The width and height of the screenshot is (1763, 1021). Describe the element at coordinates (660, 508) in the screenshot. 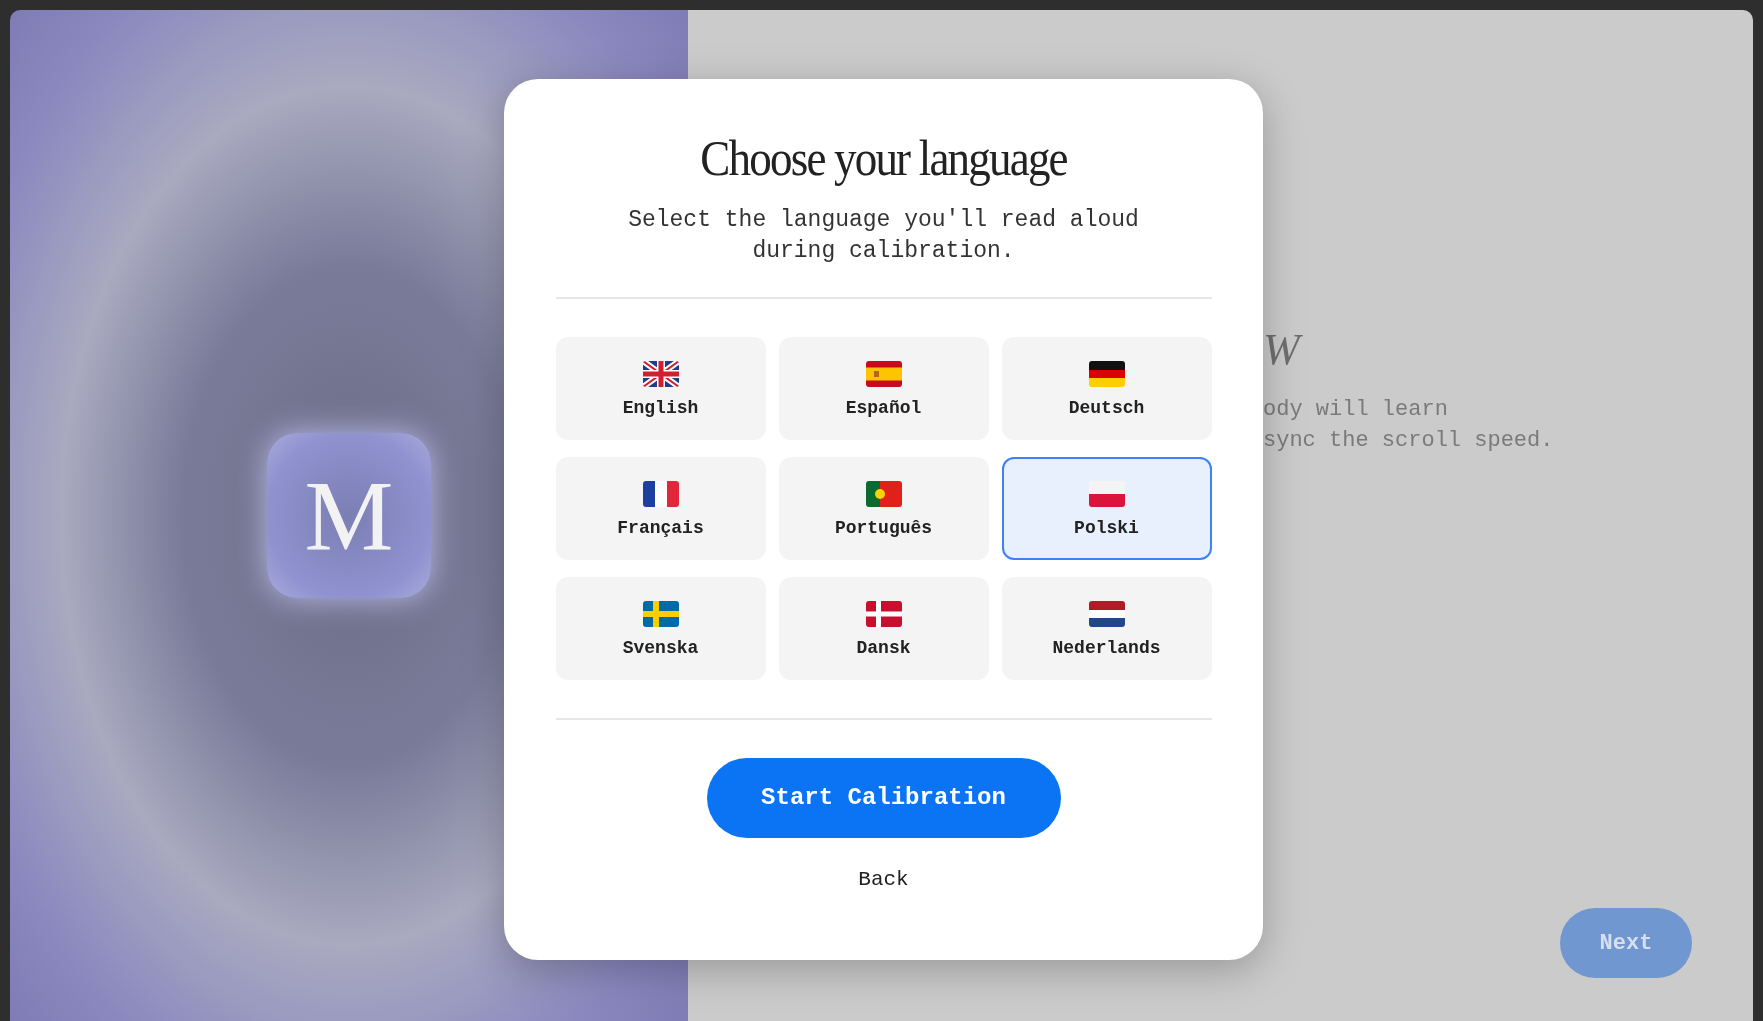

I see `language-option: Français` at that location.